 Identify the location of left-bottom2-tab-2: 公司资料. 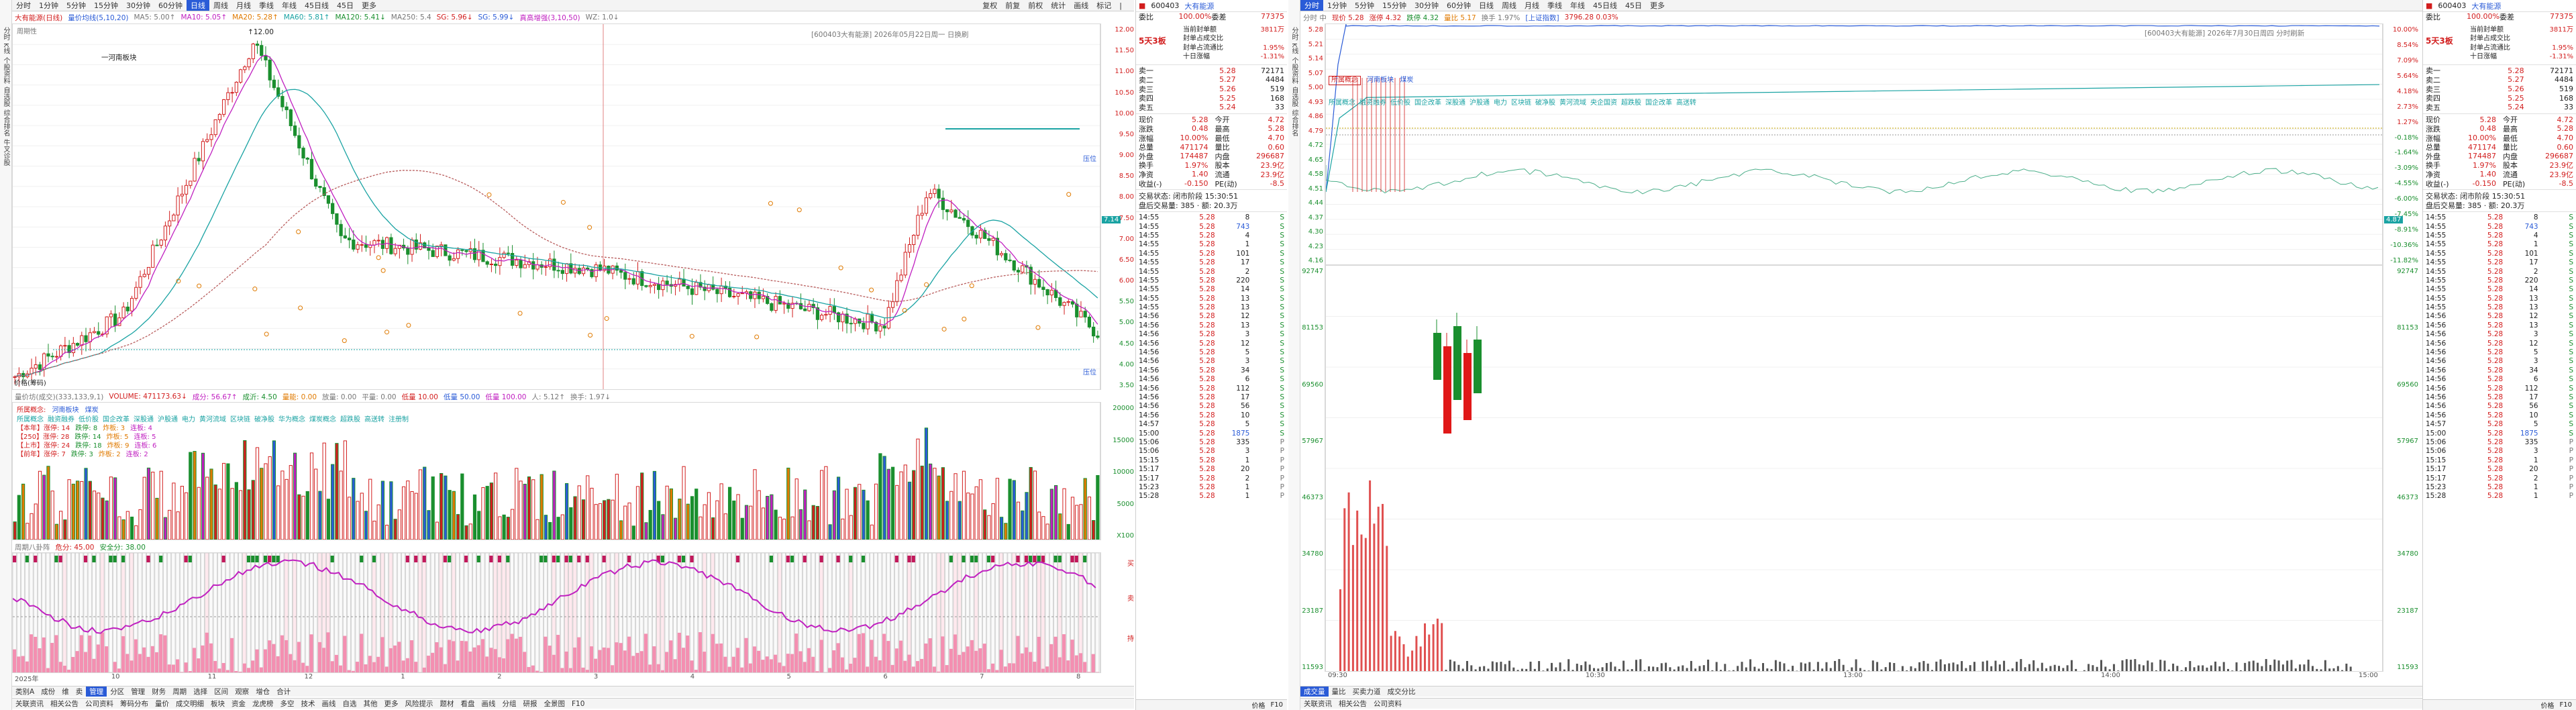
(99, 704).